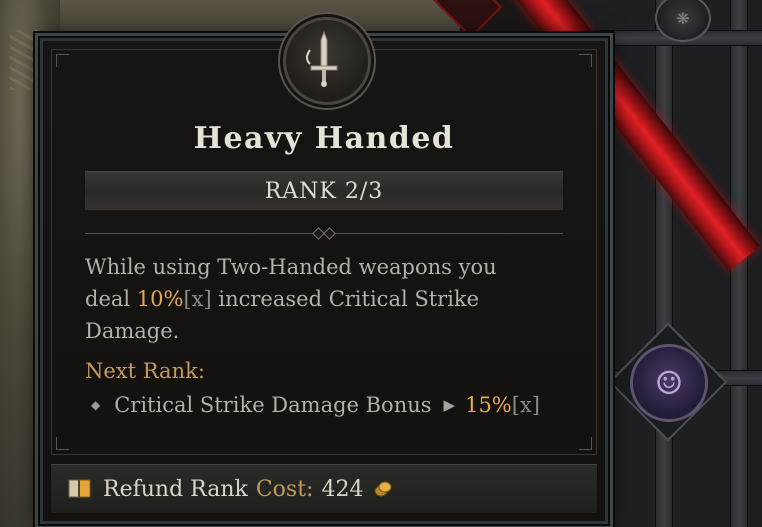  Describe the element at coordinates (79, 488) in the screenshot. I see `book-icon` at that location.